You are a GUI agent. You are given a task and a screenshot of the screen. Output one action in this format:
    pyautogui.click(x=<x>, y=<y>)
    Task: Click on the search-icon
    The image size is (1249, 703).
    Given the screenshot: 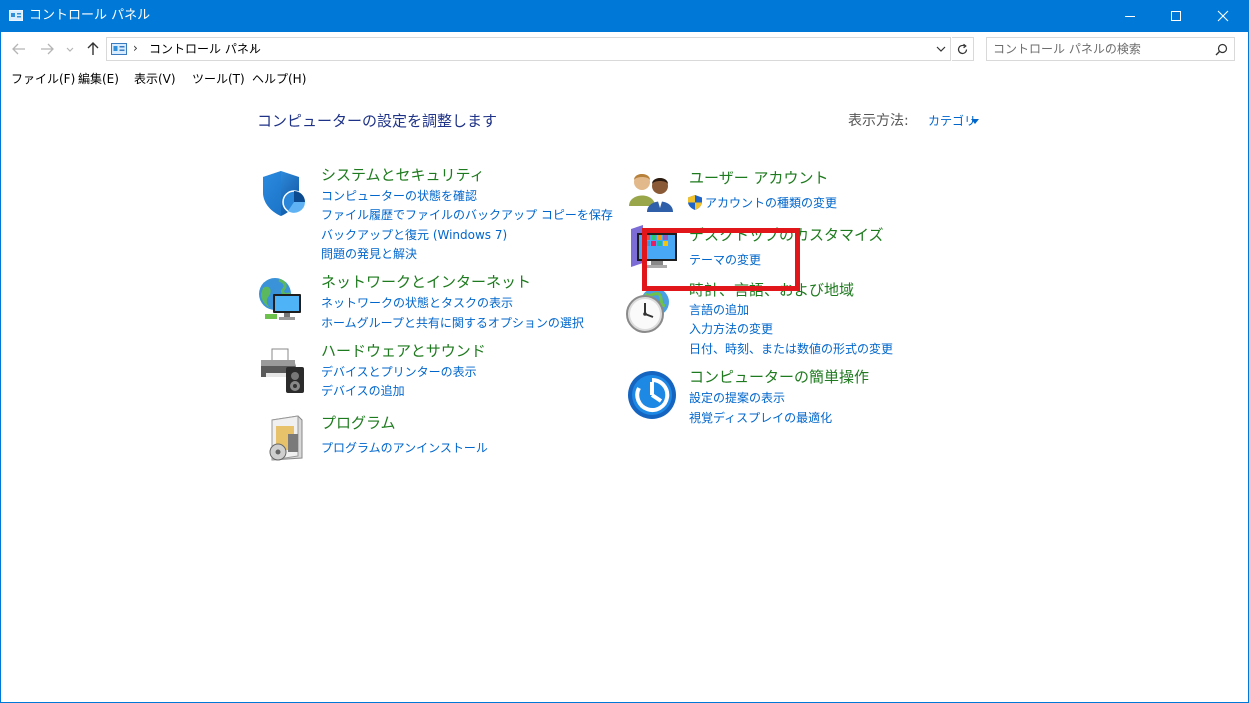 What is the action you would take?
    pyautogui.click(x=1221, y=49)
    